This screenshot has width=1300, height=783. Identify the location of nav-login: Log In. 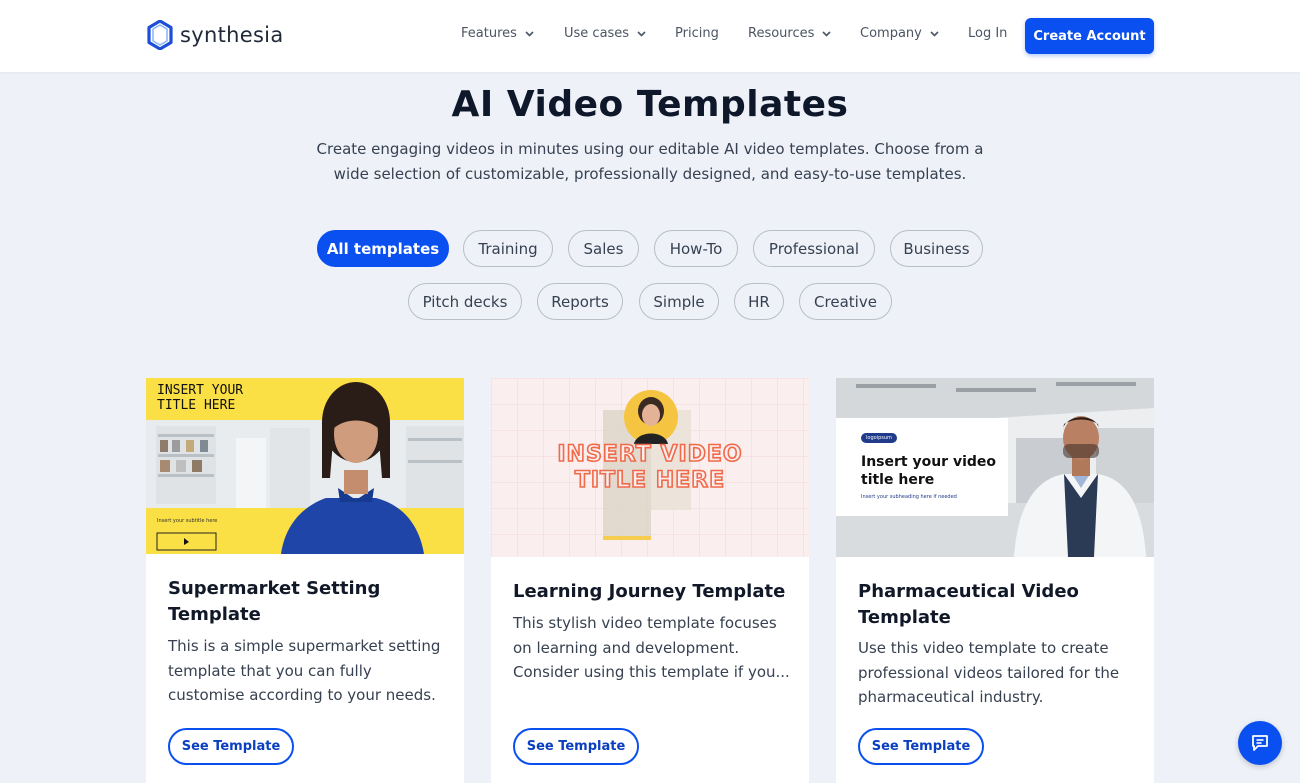
(987, 33).